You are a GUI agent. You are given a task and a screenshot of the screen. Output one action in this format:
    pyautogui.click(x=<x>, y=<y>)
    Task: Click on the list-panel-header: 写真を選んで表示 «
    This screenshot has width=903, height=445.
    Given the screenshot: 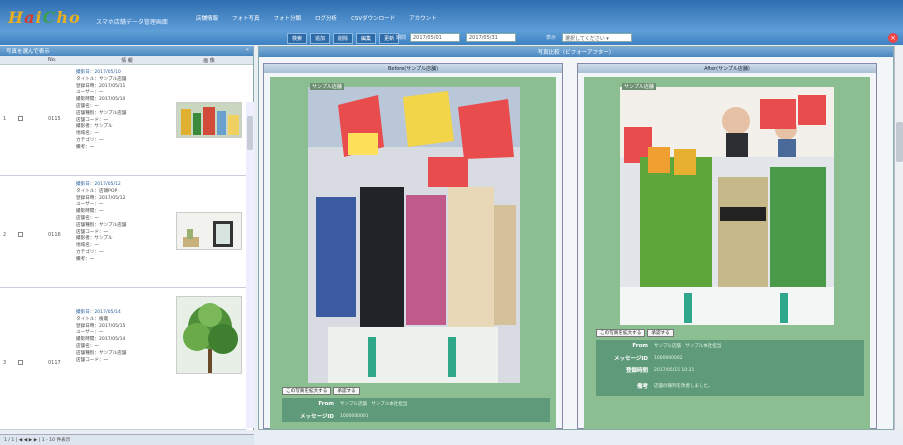 What is the action you would take?
    pyautogui.click(x=126, y=51)
    